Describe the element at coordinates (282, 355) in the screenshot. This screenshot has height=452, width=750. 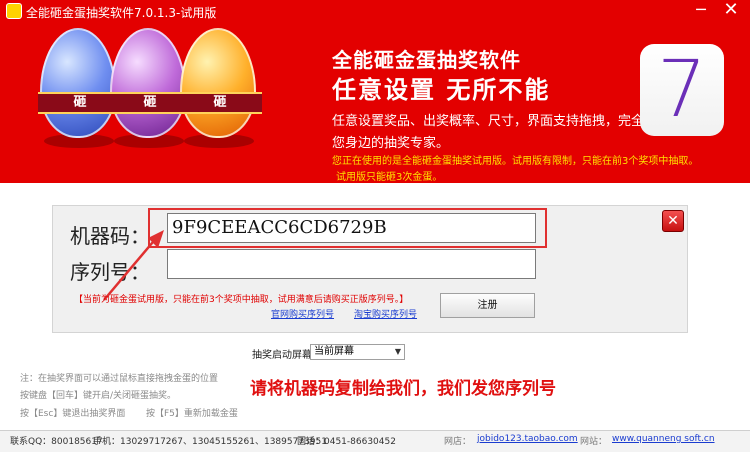
I see `startup-screen-label: 抽奖启动屏幕` at that location.